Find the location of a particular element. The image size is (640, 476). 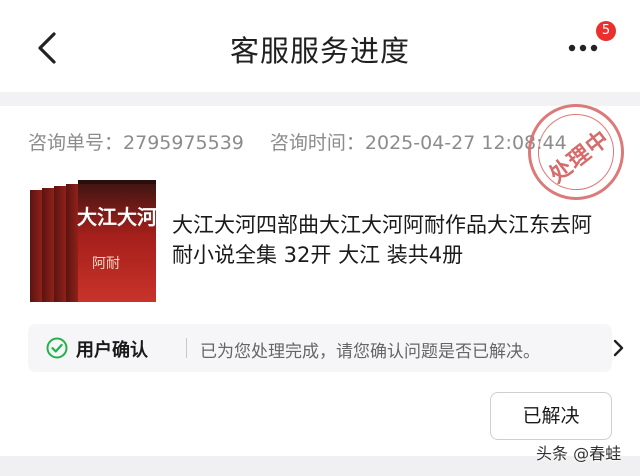

ellipsis-icon is located at coordinates (583, 48).